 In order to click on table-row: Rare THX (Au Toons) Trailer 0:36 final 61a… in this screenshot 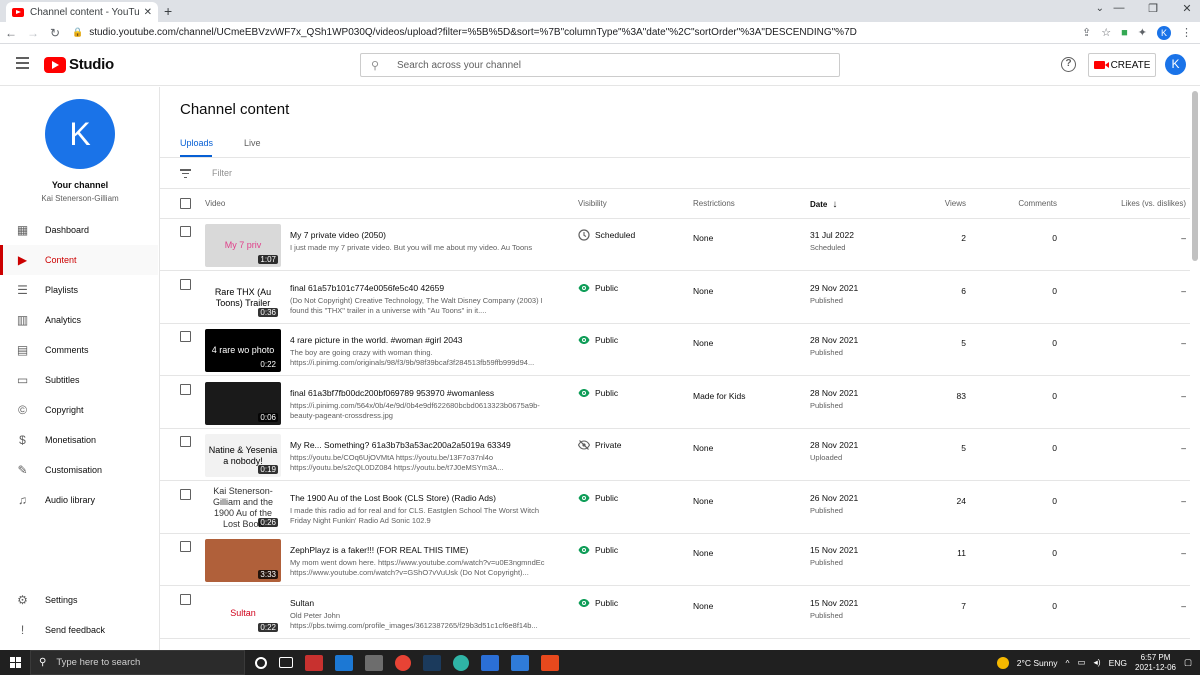, I will do `click(675, 298)`.